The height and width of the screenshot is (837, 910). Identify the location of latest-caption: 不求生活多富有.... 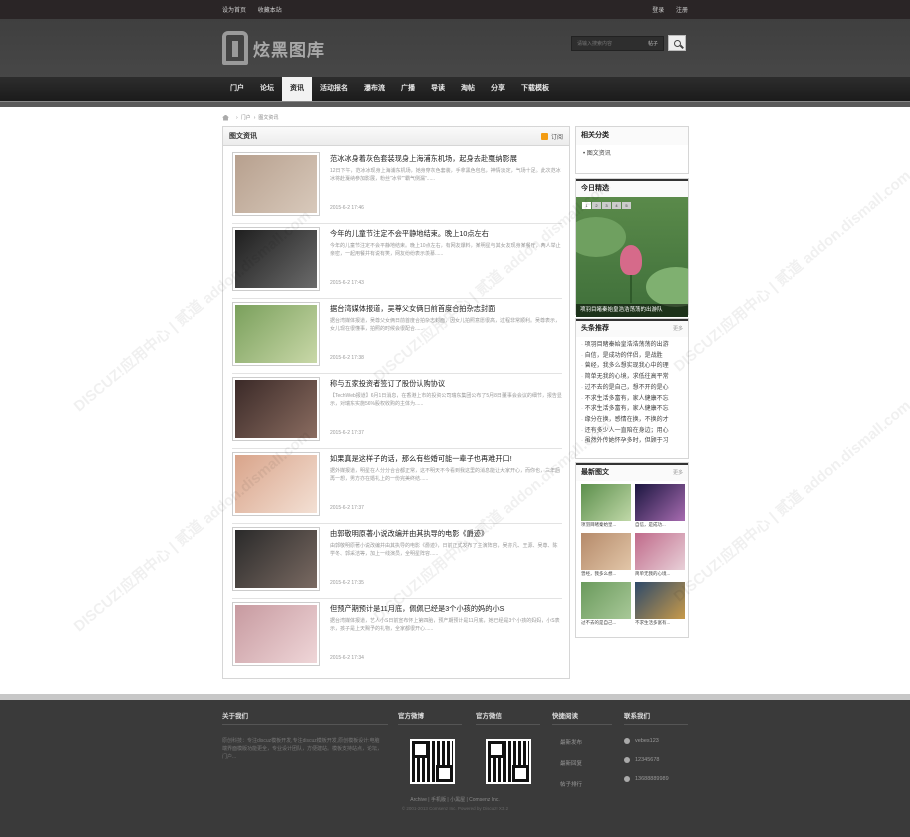
(653, 622).